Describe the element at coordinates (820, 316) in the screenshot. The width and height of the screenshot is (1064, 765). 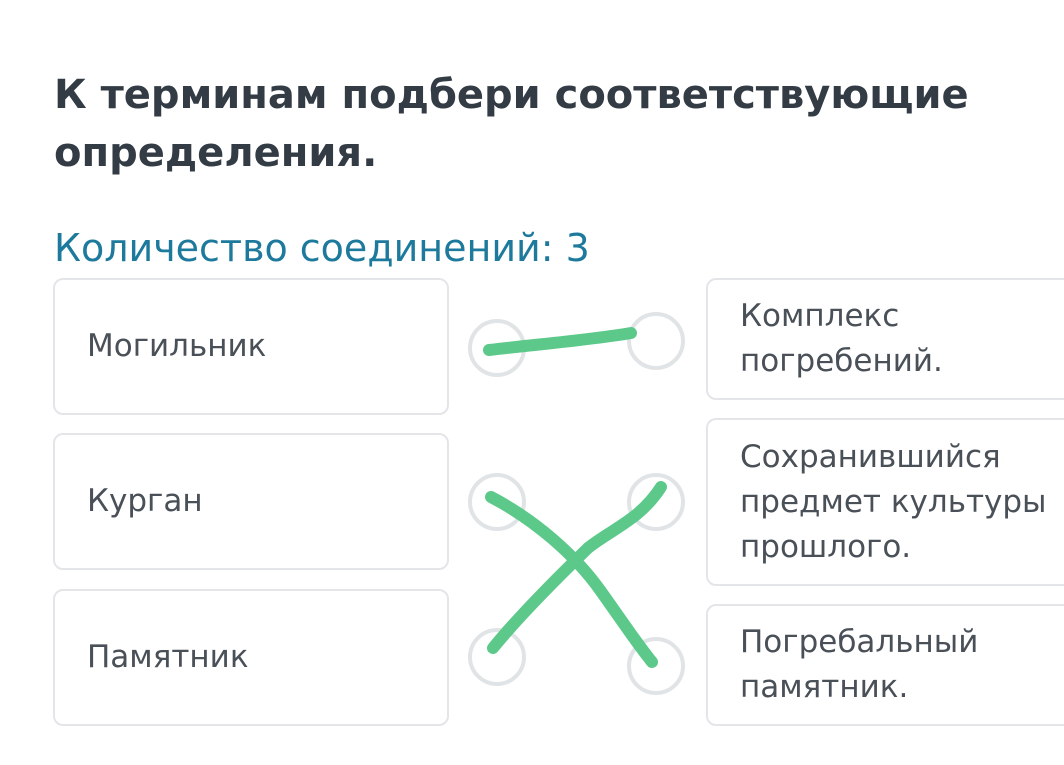
I see `definition-line: Комплекс` at that location.